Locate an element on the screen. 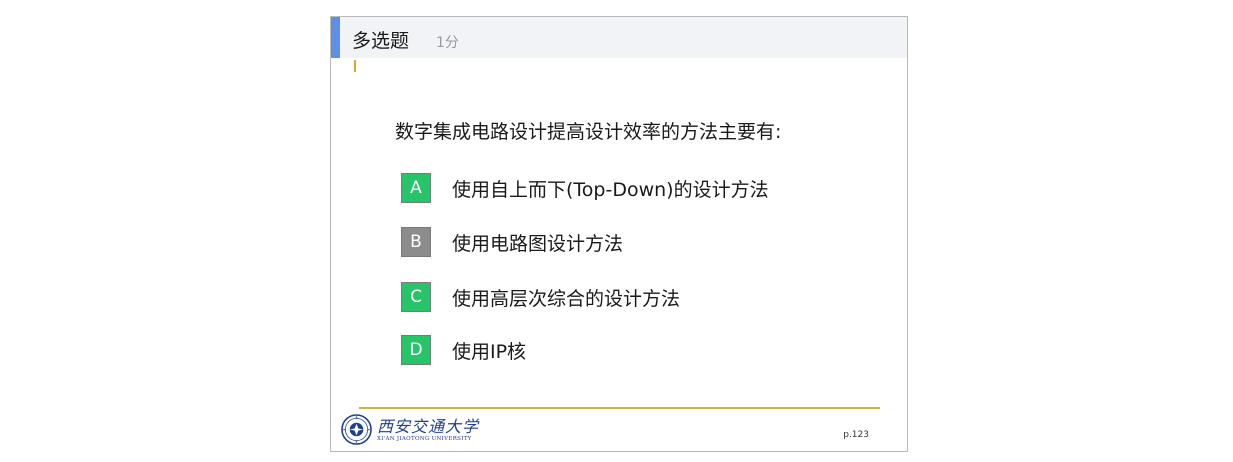  option-a-letter-box: A is located at coordinates (416, 188).